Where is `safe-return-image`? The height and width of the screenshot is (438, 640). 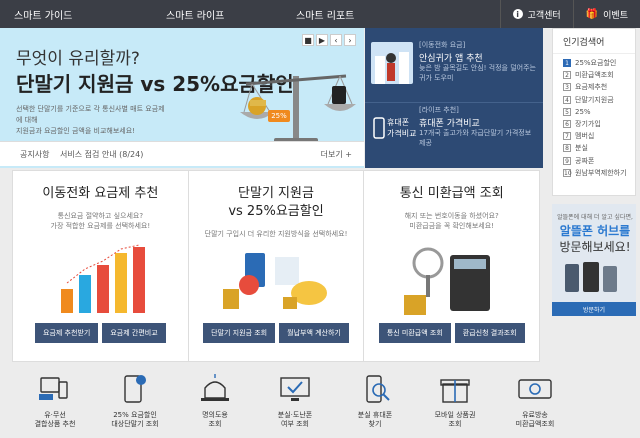
safe-return-image is located at coordinates (392, 63).